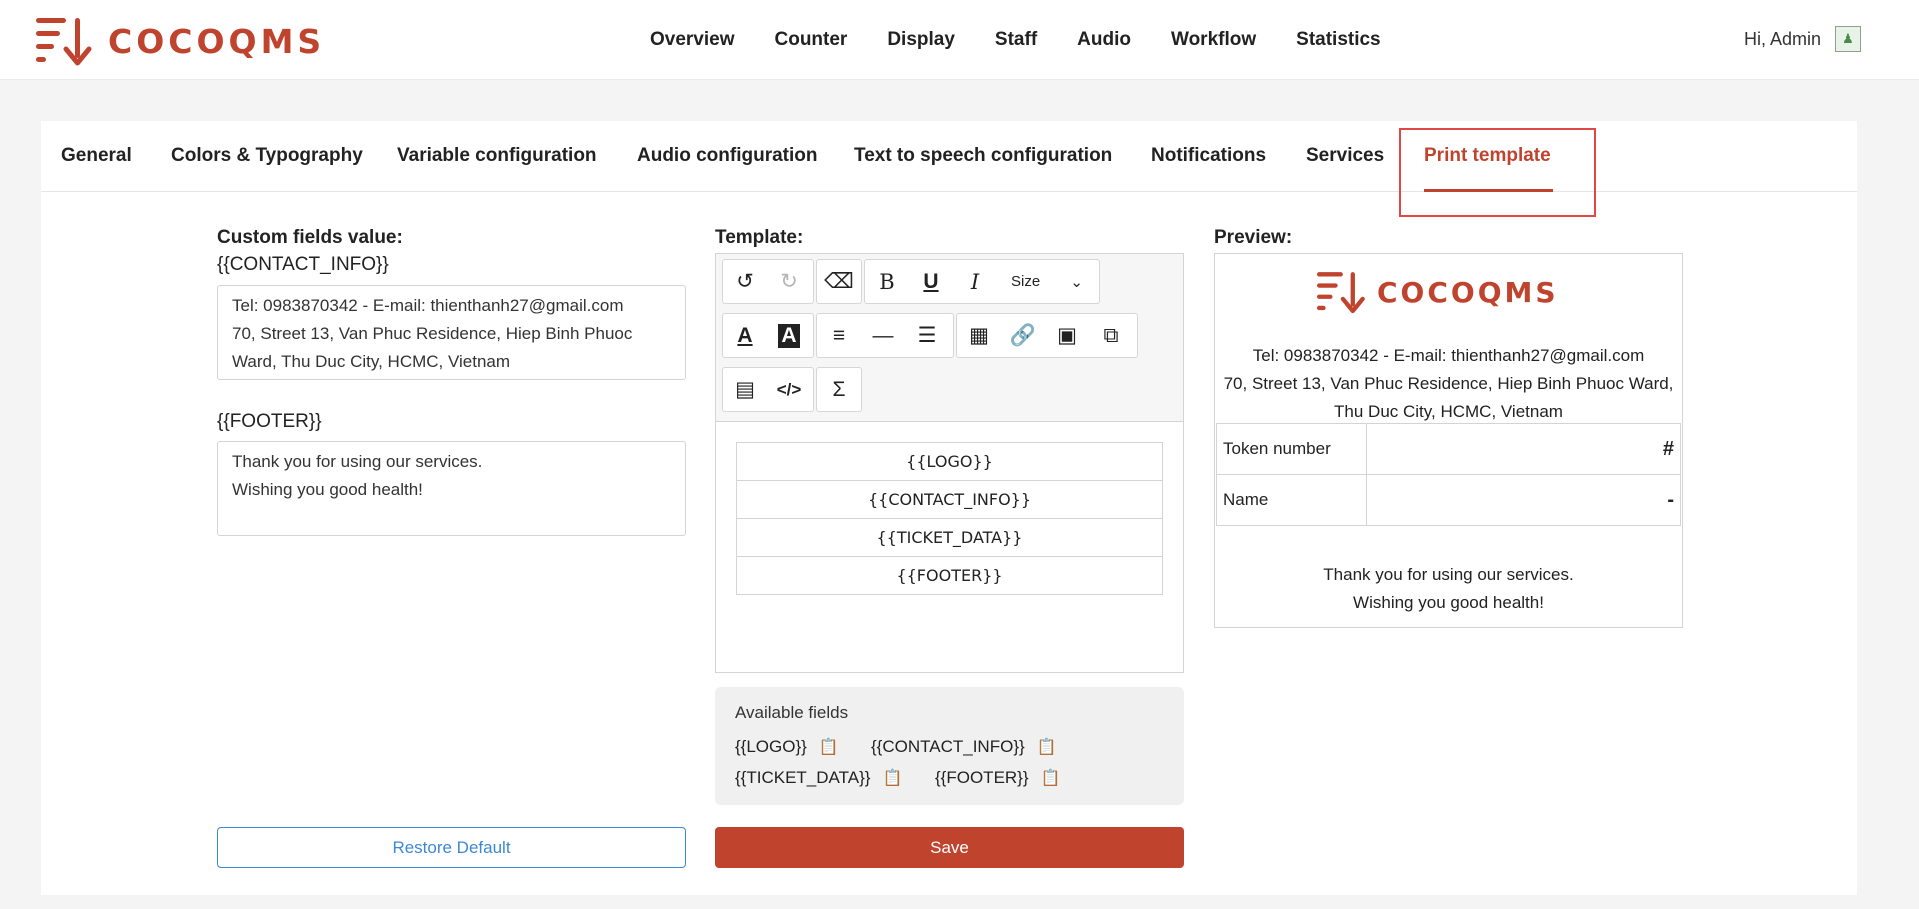 This screenshot has height=909, width=1919. Describe the element at coordinates (803, 777) in the screenshot. I see `field-name: {{TICKET_DATA}}` at that location.